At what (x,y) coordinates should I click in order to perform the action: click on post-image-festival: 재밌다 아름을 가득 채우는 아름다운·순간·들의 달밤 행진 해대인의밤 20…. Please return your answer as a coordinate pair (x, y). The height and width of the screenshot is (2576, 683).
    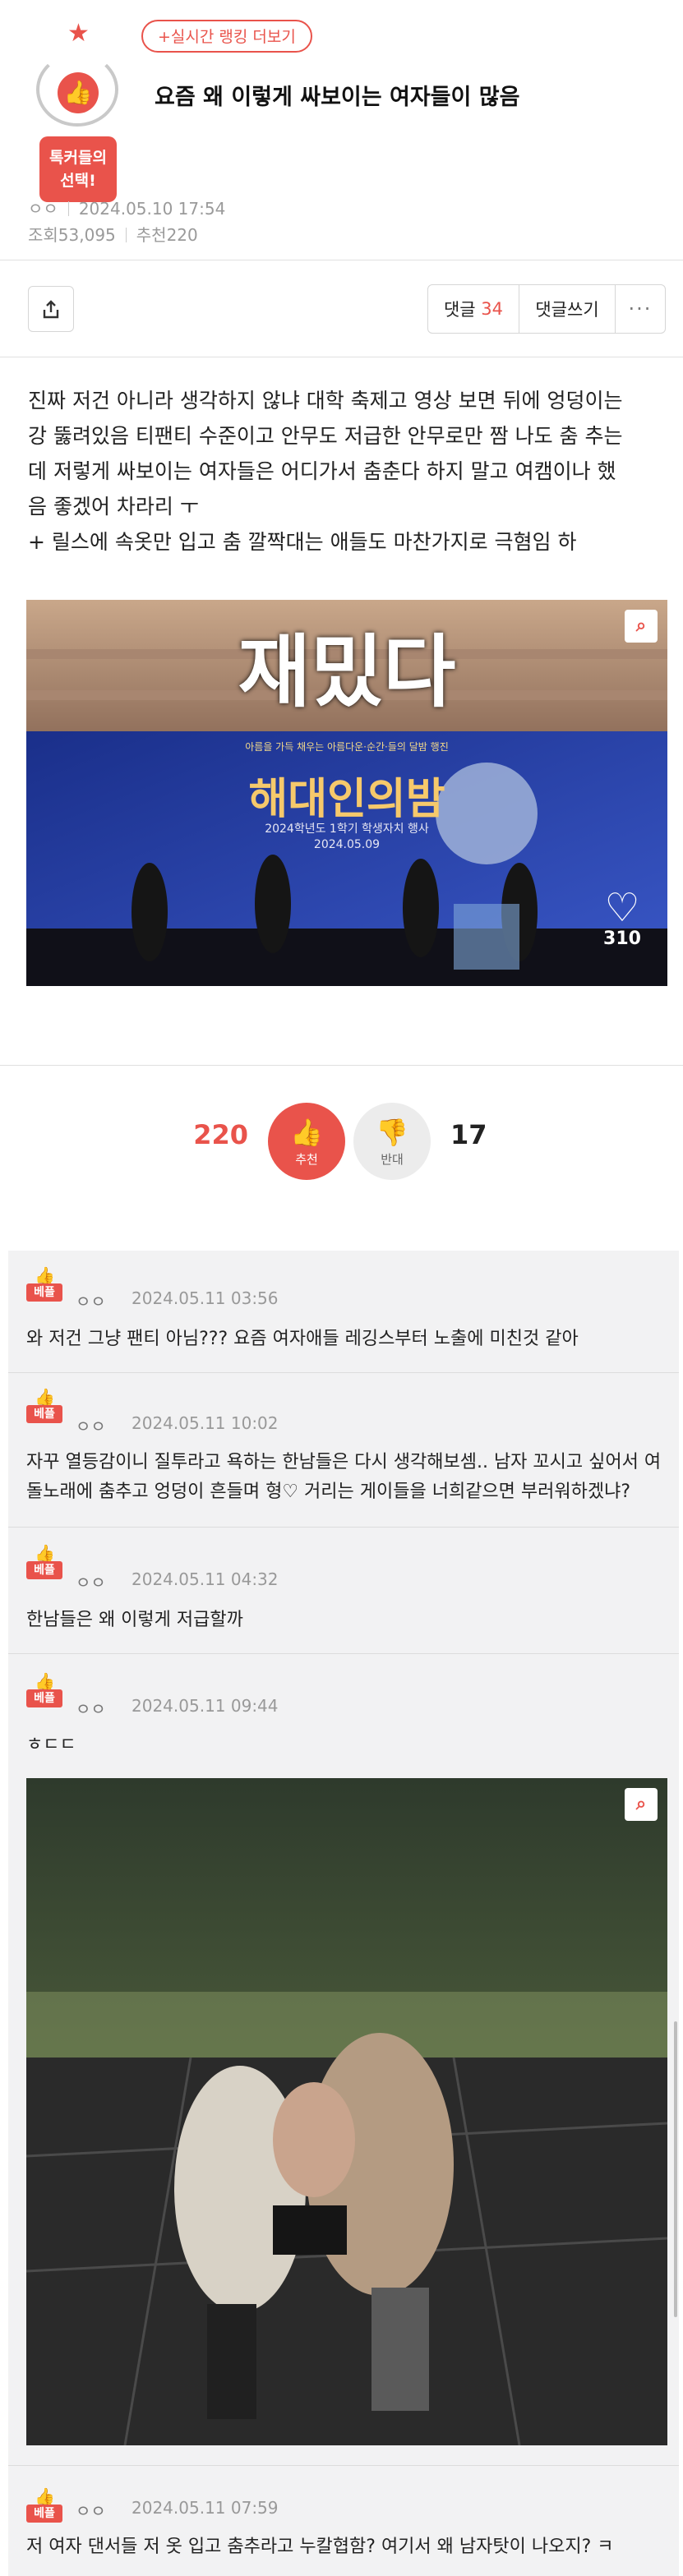
    Looking at the image, I should click on (346, 793).